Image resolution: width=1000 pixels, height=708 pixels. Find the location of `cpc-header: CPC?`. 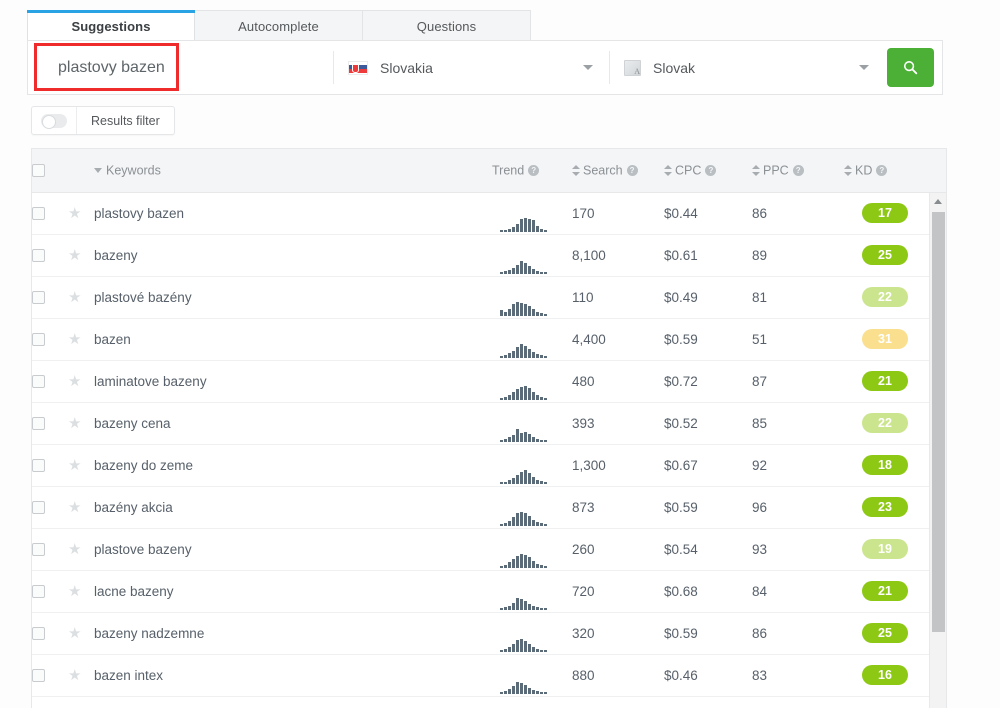

cpc-header: CPC? is located at coordinates (708, 171).